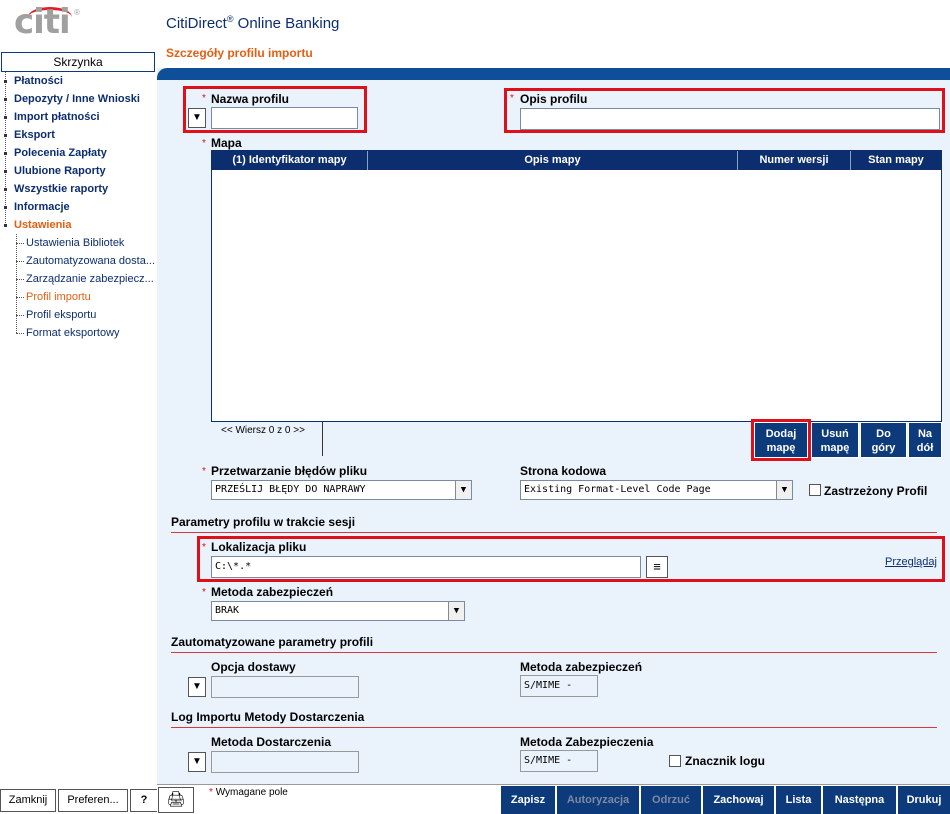  I want to click on log-security-value: S/MIME -, so click(559, 761).